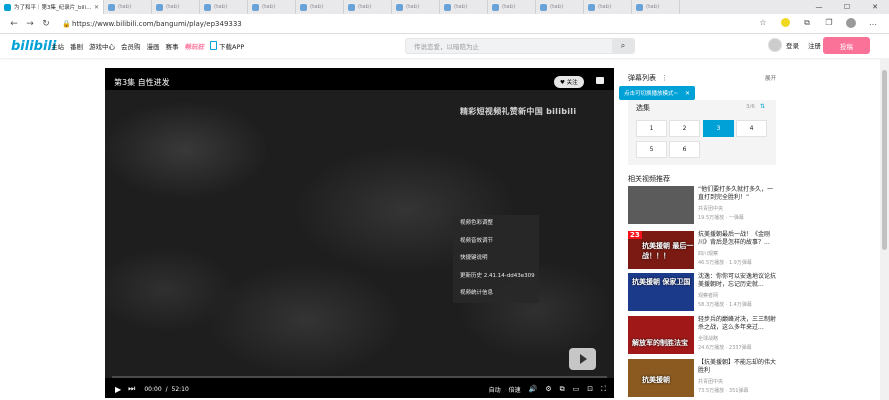  Describe the element at coordinates (763, 24) in the screenshot. I see `star-icon: ☆` at that location.